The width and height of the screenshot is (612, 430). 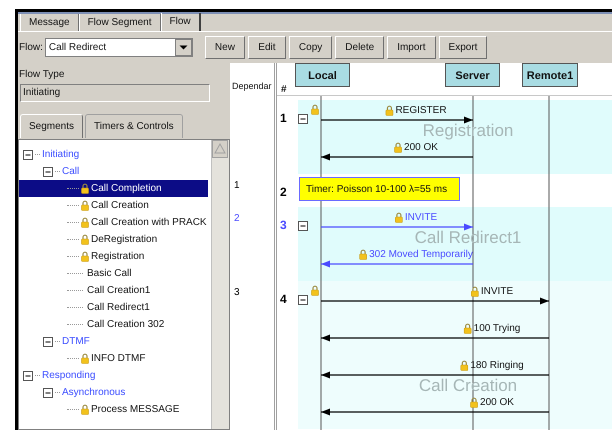 I want to click on tree-item: Call Creation 302, so click(x=115, y=324).